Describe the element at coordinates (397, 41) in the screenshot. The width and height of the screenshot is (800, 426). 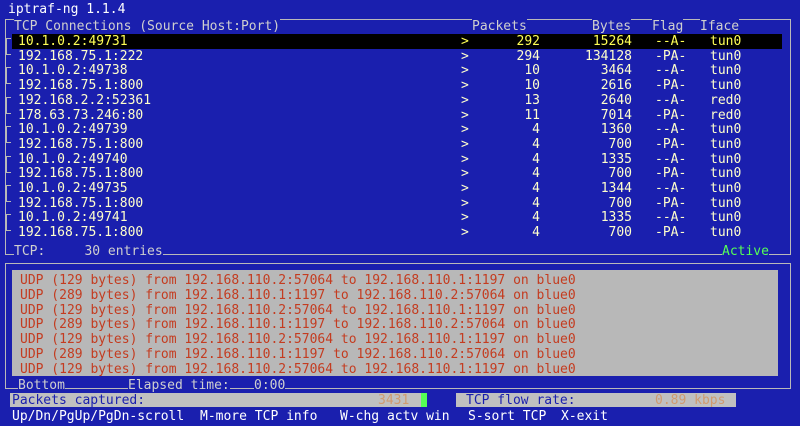
I see `tcp-connection-row: 10.1.0.2:49731 >292 15264 --A-tun0` at that location.